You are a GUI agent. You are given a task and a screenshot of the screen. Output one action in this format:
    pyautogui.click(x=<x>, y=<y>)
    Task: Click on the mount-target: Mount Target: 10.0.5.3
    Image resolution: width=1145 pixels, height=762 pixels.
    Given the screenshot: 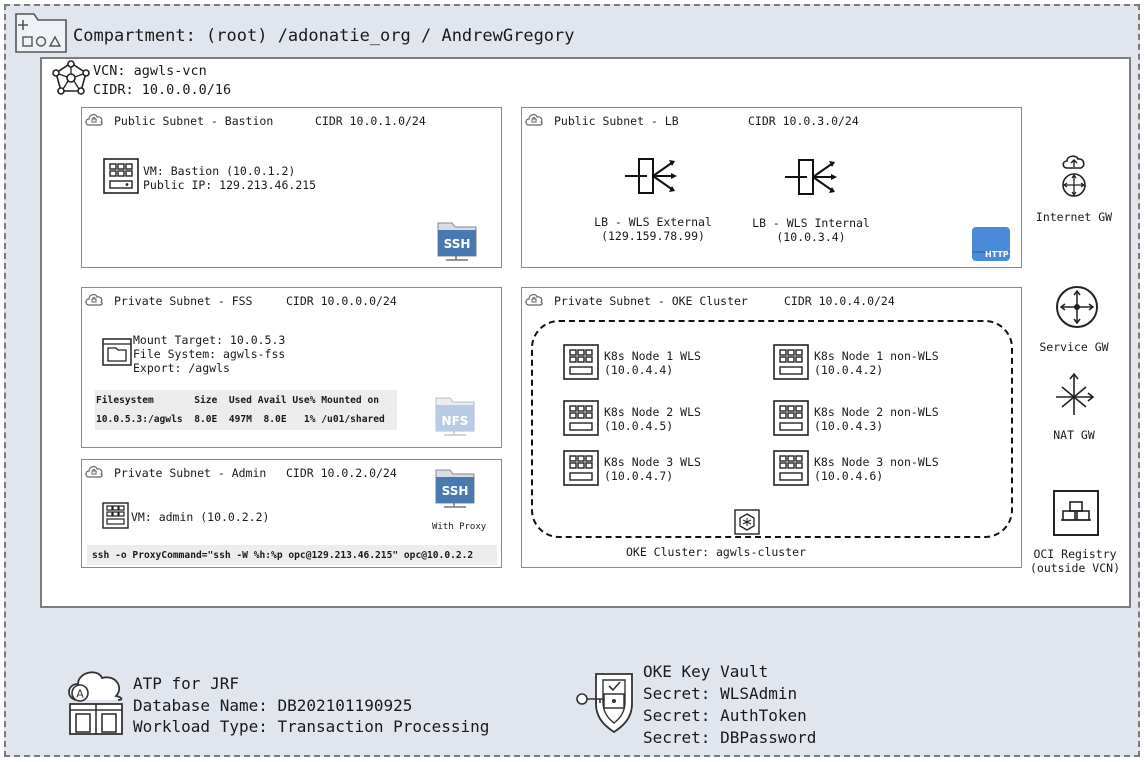 What is the action you would take?
    pyautogui.click(x=209, y=340)
    